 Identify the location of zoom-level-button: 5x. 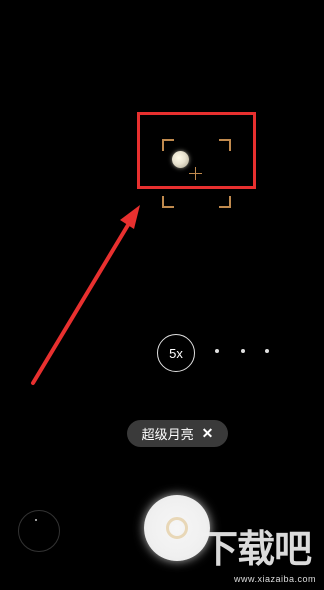
(176, 353).